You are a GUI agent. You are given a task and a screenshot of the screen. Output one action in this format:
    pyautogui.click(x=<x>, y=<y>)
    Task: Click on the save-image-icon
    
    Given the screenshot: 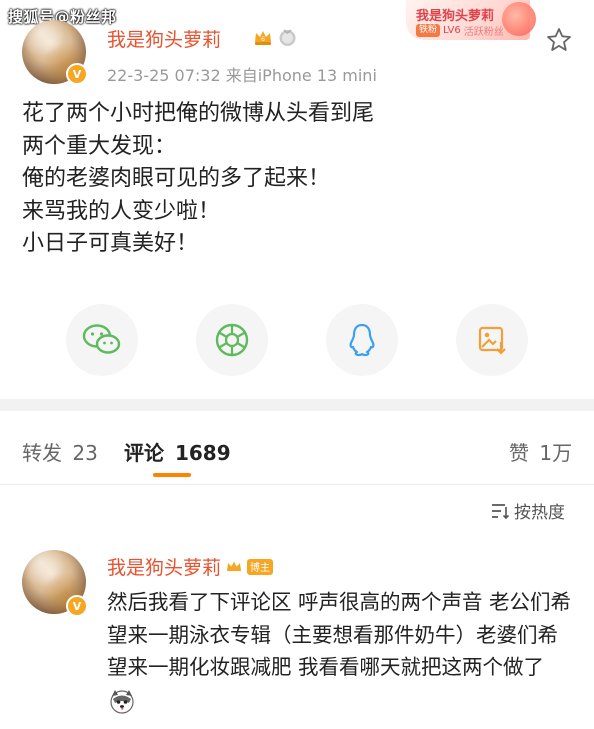 What is the action you would take?
    pyautogui.click(x=492, y=340)
    